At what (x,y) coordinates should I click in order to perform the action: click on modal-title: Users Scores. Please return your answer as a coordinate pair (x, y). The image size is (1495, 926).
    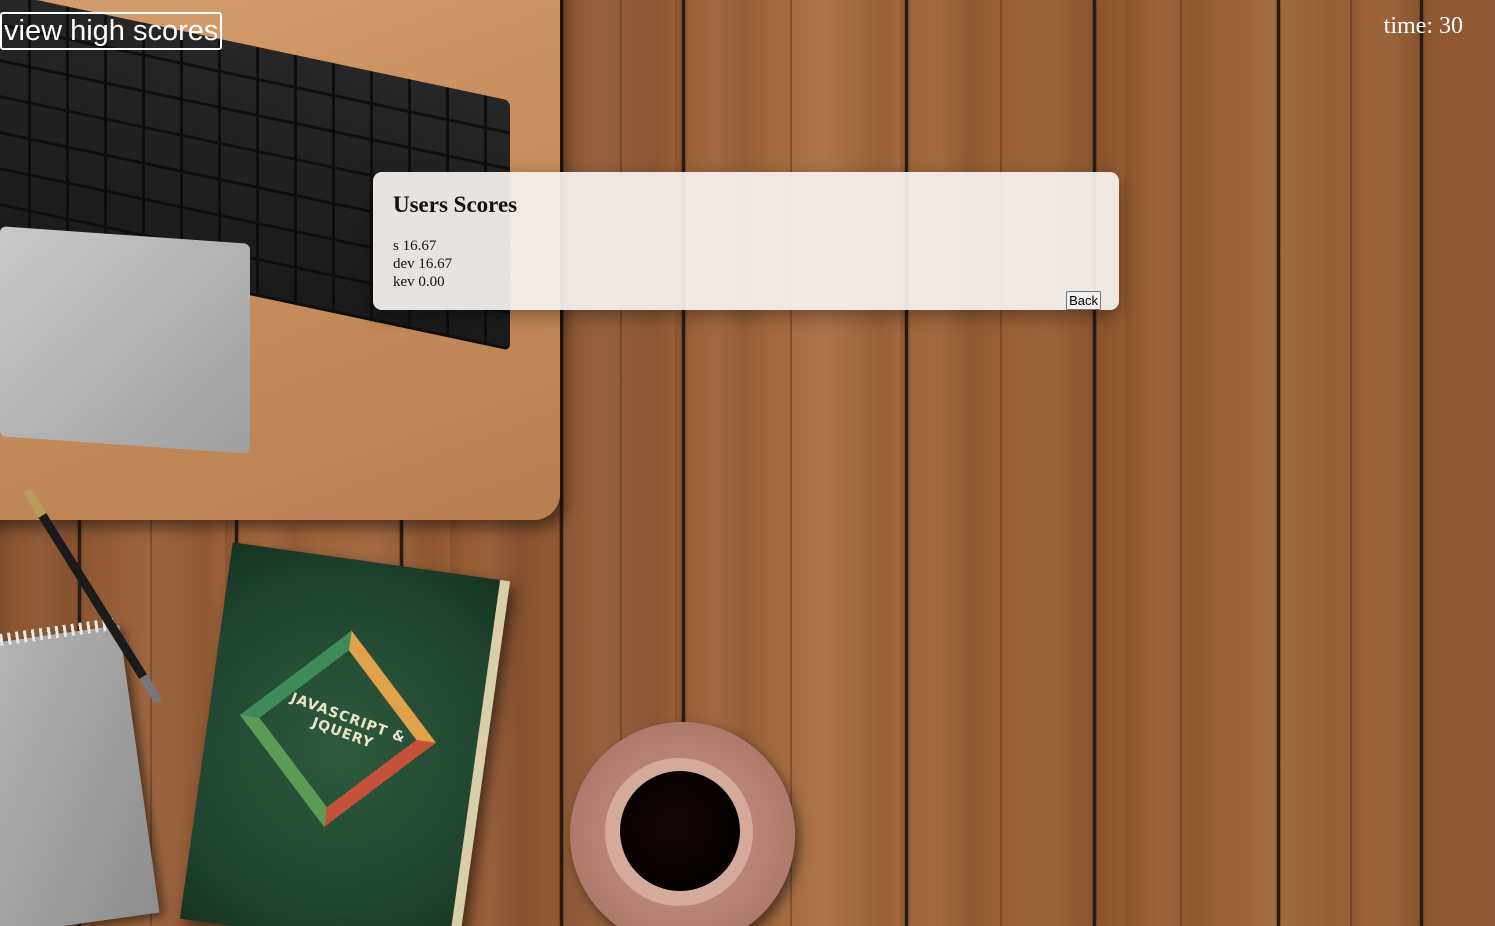
    Looking at the image, I should click on (455, 204).